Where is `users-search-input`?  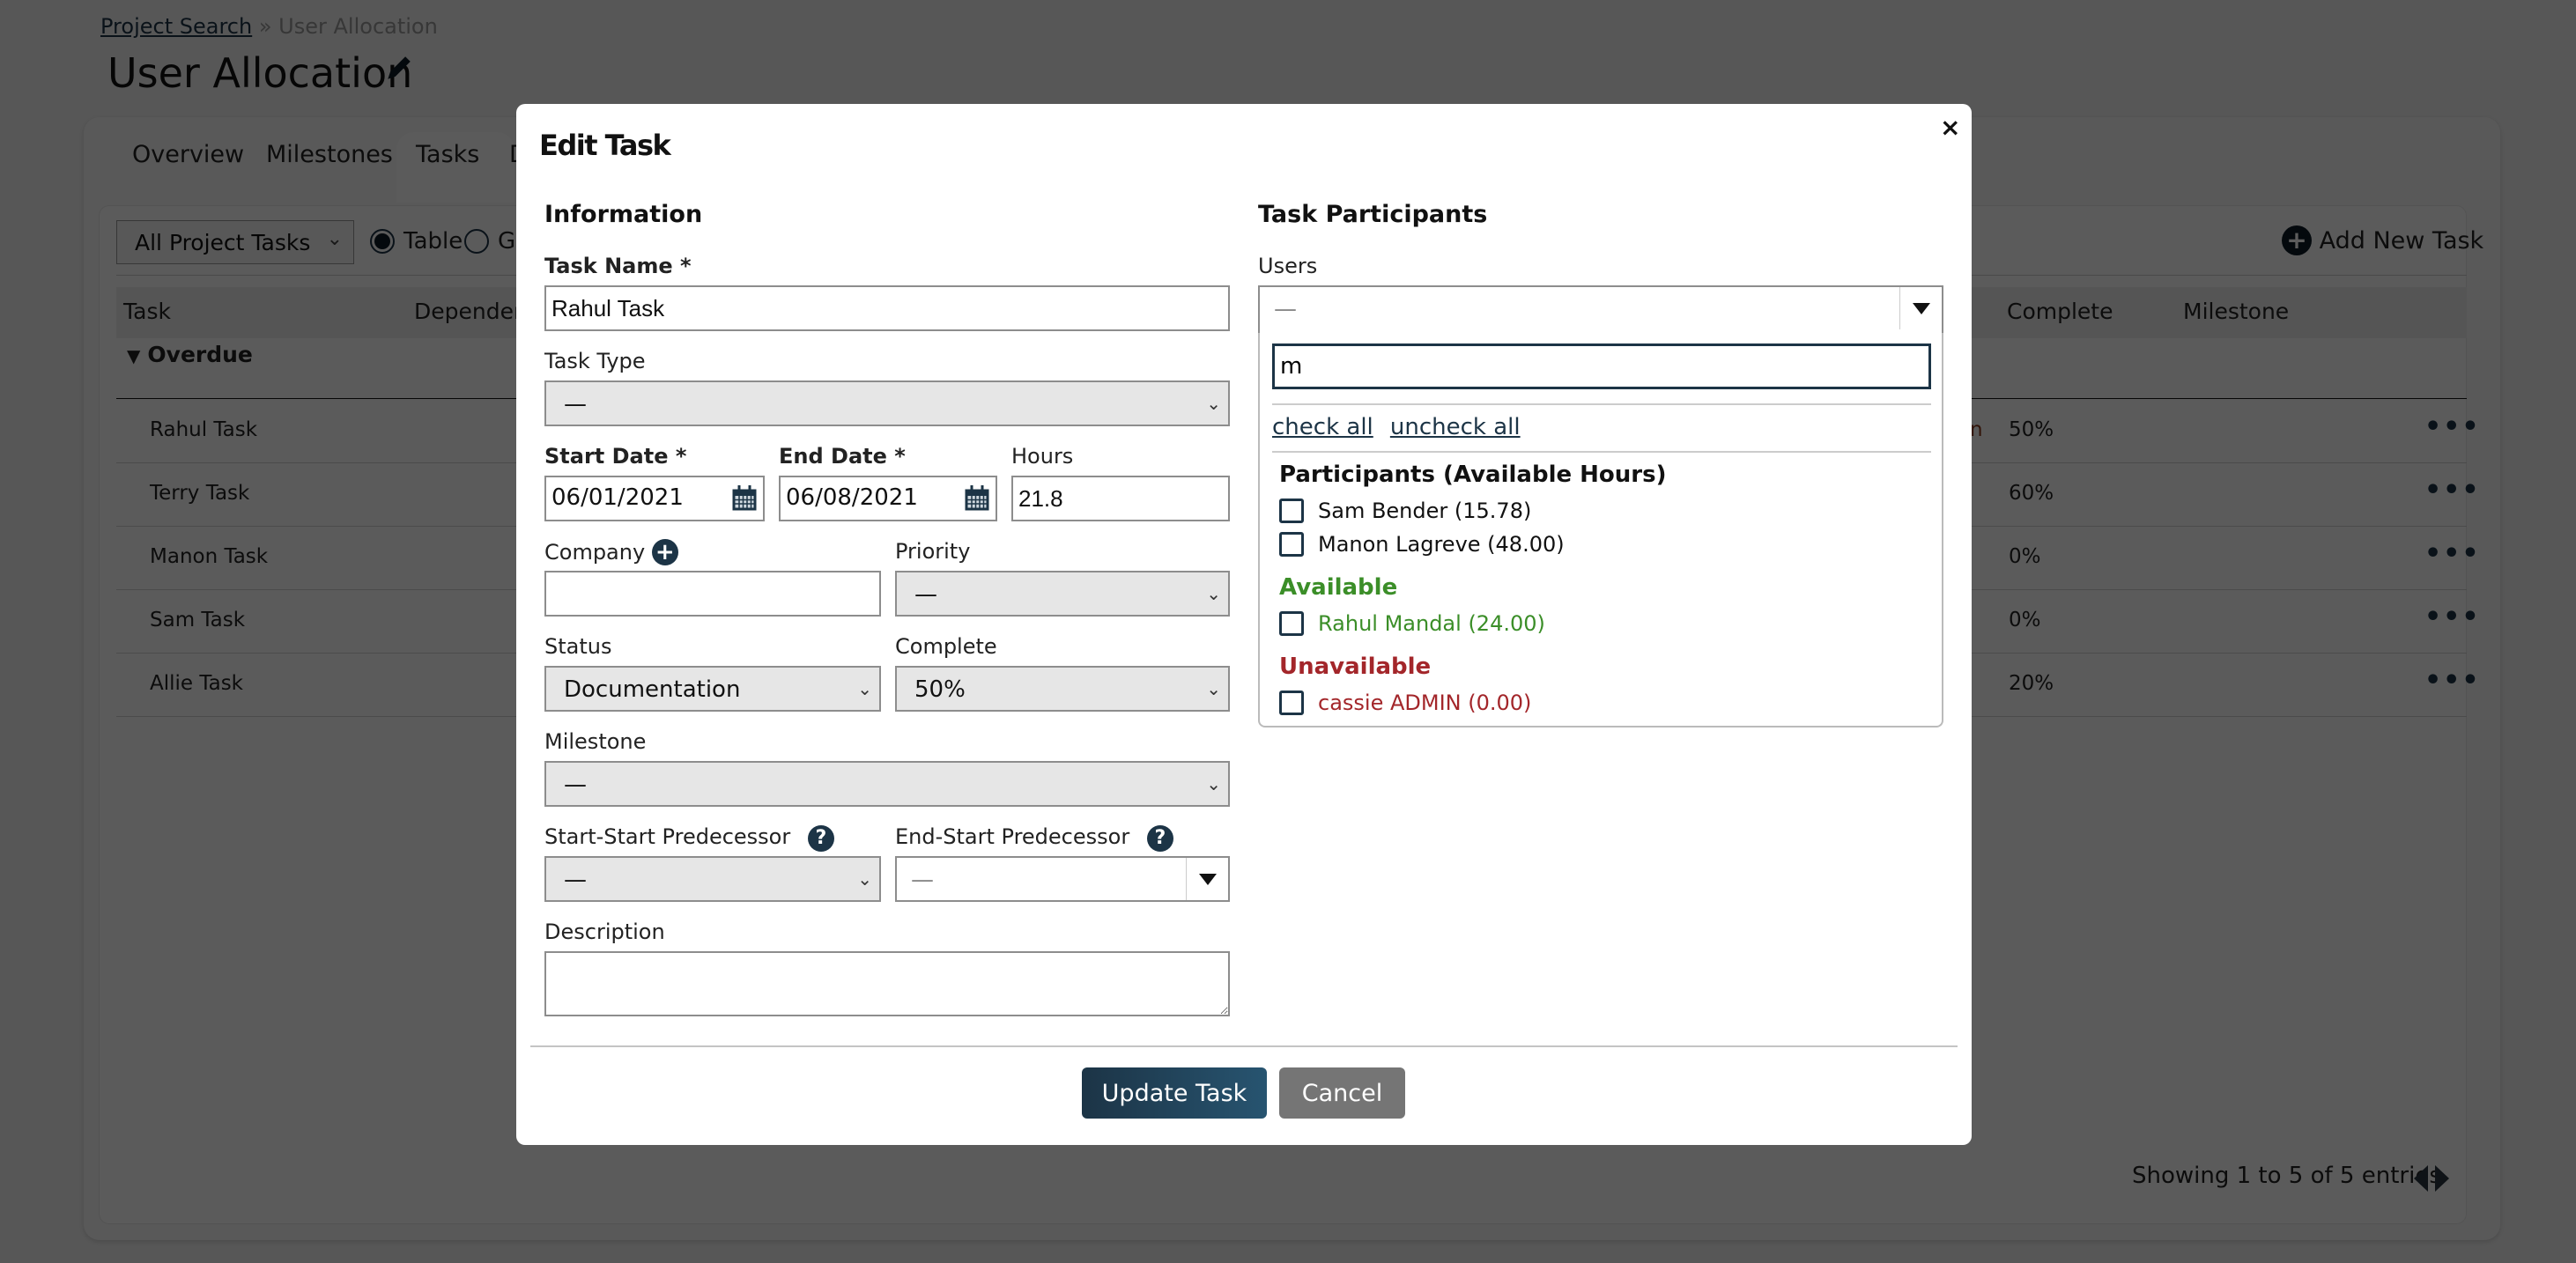
users-search-input is located at coordinates (1602, 366).